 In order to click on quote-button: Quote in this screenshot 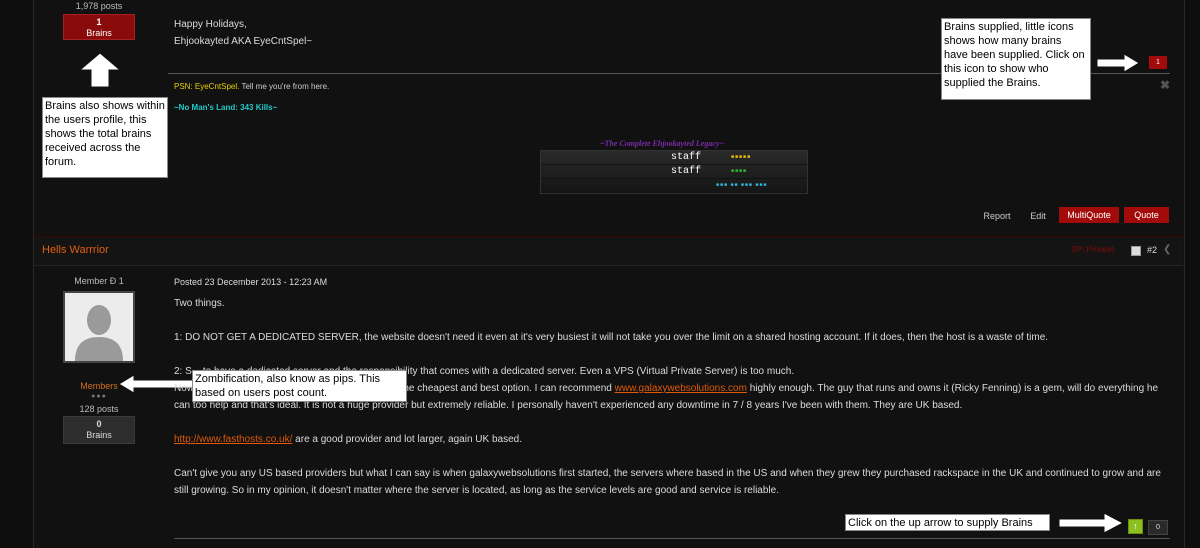, I will do `click(1146, 215)`.